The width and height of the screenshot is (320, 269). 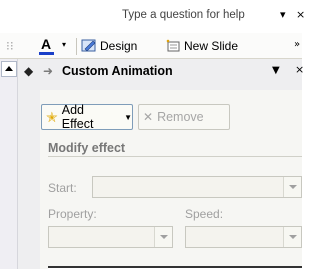 What do you see at coordinates (151, 46) in the screenshot?
I see `formatting-toolbar: ⁝⁝ A ▾ Design New Slide »` at bounding box center [151, 46].